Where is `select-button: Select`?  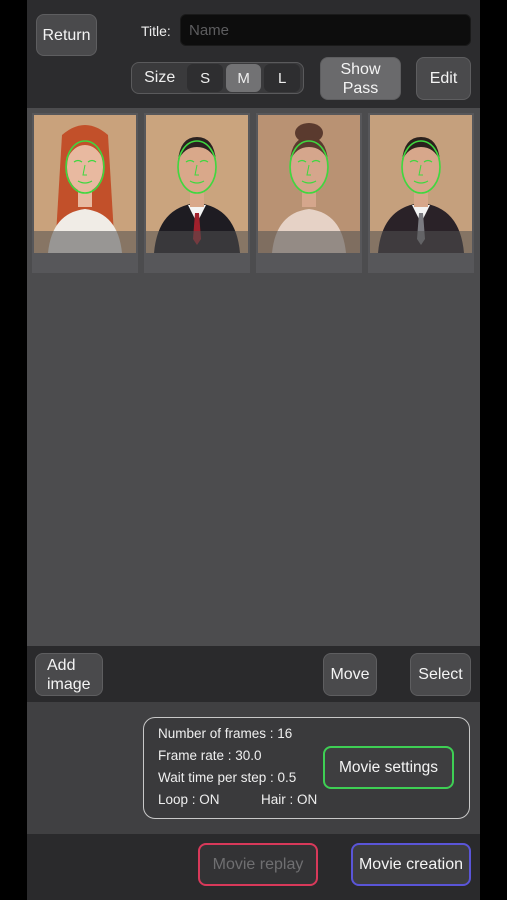 select-button: Select is located at coordinates (440, 674).